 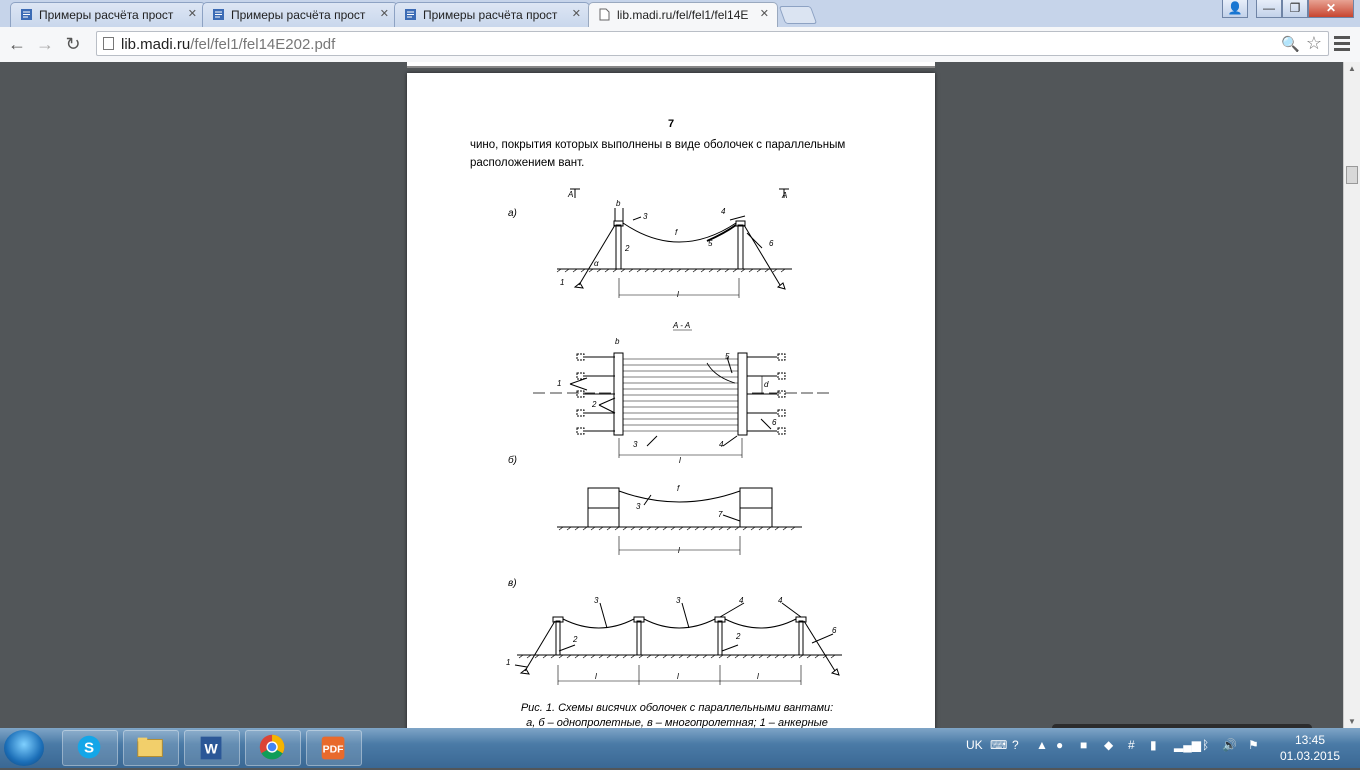 I want to click on clock: 13:45 01.03.2015, so click(x=1310, y=748).